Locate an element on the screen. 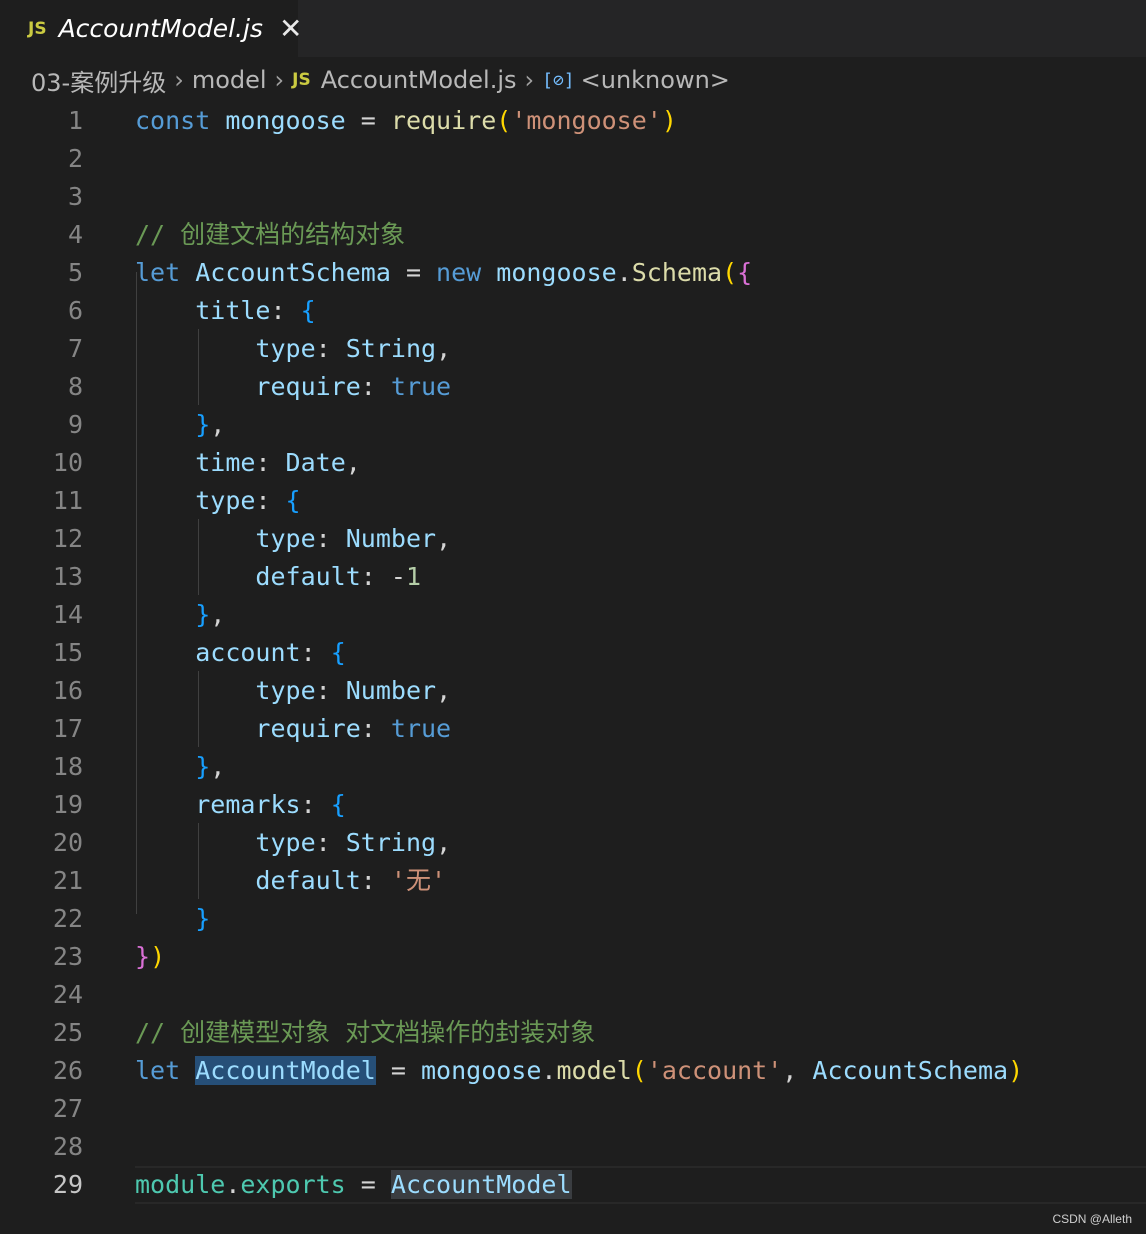 The width and height of the screenshot is (1146, 1234). code-line: 9 }, is located at coordinates (573, 425).